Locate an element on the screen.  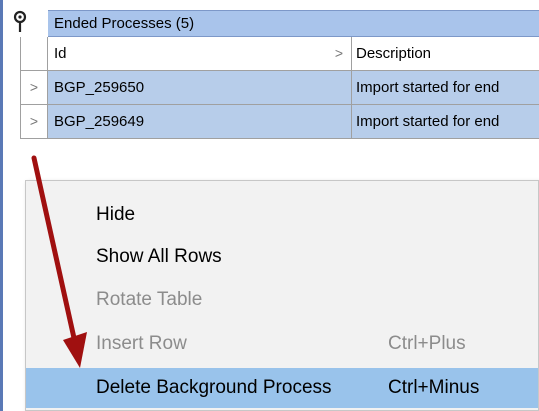
table-row: > BGP_259649 Import started for end is located at coordinates (279, 122).